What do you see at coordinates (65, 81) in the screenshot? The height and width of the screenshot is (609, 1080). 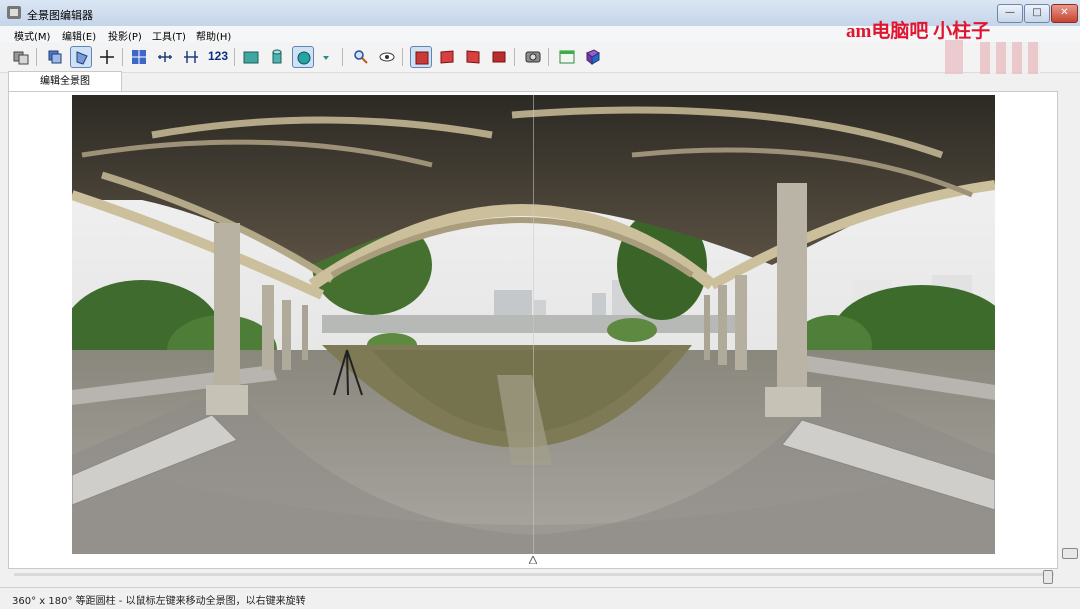 I see `tab-edit-panorama: 编辑全景图` at bounding box center [65, 81].